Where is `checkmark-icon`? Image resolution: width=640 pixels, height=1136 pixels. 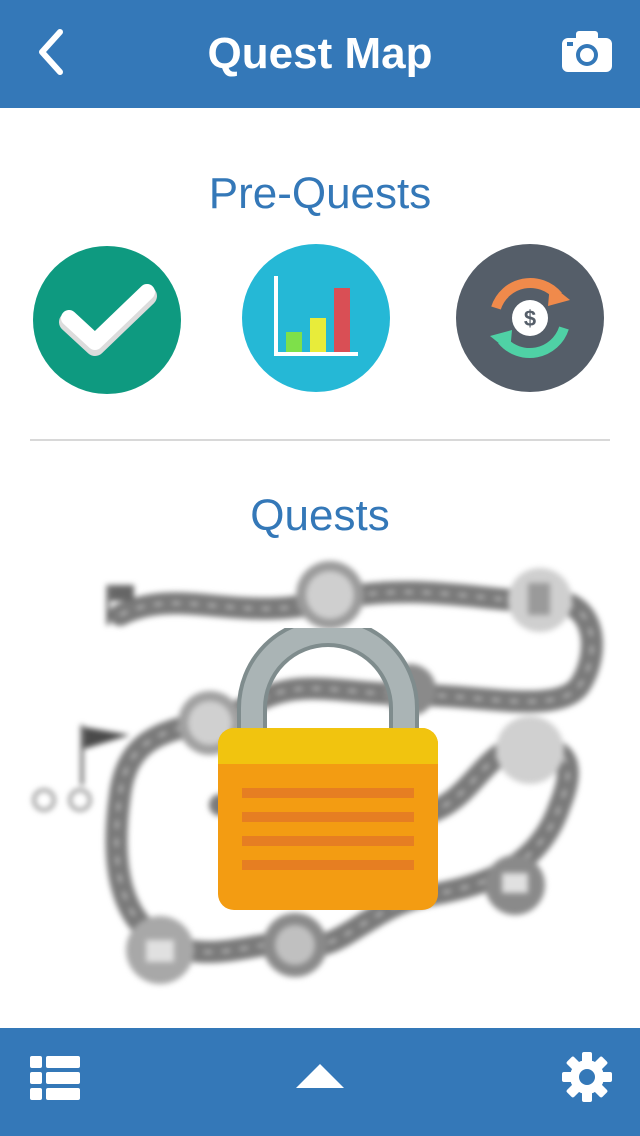 checkmark-icon is located at coordinates (108, 320).